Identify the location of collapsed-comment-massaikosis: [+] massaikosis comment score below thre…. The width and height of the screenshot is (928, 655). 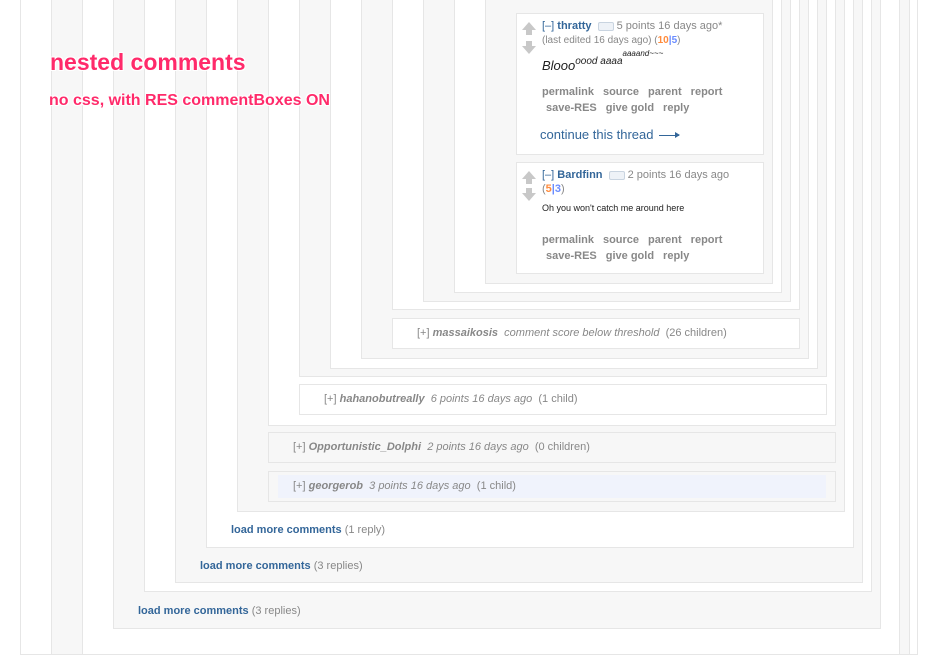
(596, 333).